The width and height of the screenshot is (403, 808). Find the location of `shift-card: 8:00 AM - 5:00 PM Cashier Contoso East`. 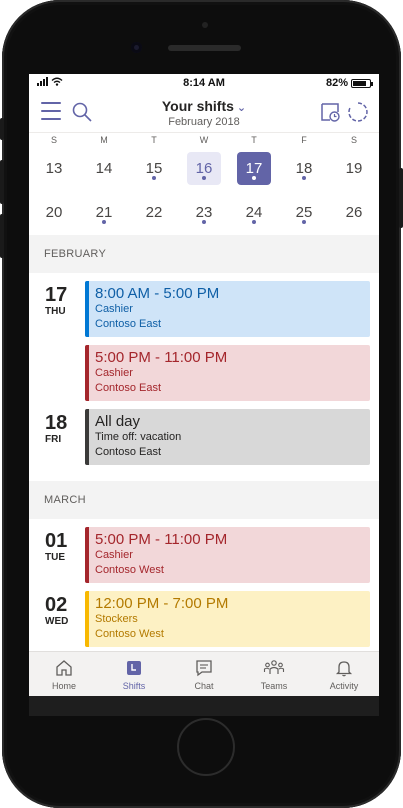

shift-card: 8:00 AM - 5:00 PM Cashier Contoso East is located at coordinates (227, 309).